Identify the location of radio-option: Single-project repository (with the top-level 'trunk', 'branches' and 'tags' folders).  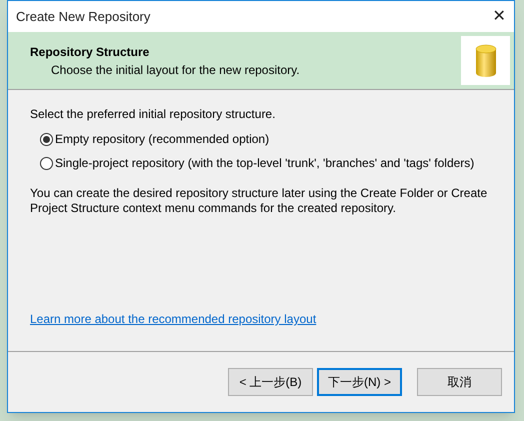
(267, 163).